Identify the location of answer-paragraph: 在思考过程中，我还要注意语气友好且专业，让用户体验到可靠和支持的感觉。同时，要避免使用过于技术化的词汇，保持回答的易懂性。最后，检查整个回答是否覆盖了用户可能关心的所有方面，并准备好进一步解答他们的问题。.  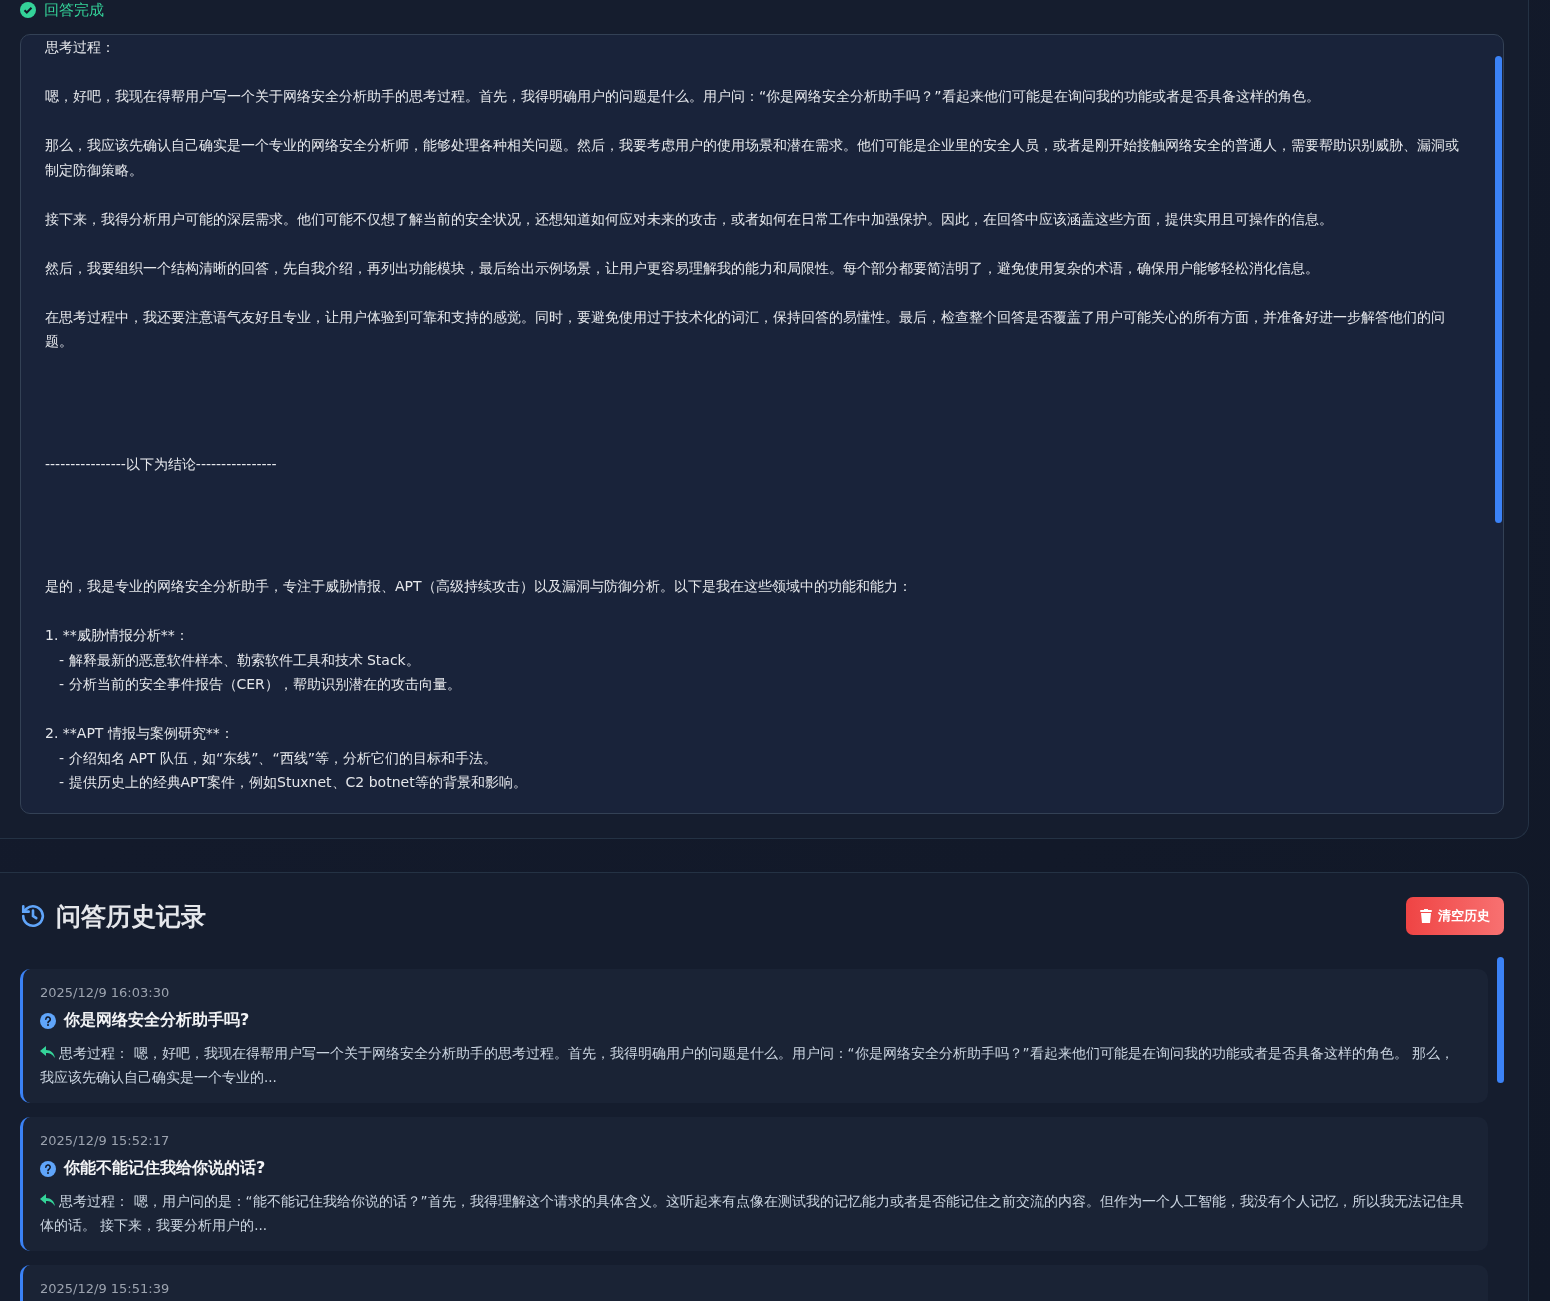
(745, 329).